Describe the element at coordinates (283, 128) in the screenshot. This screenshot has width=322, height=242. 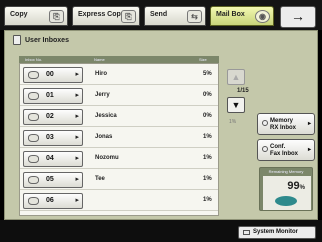
I see `memory-rx-line2: RX Inbox` at that location.